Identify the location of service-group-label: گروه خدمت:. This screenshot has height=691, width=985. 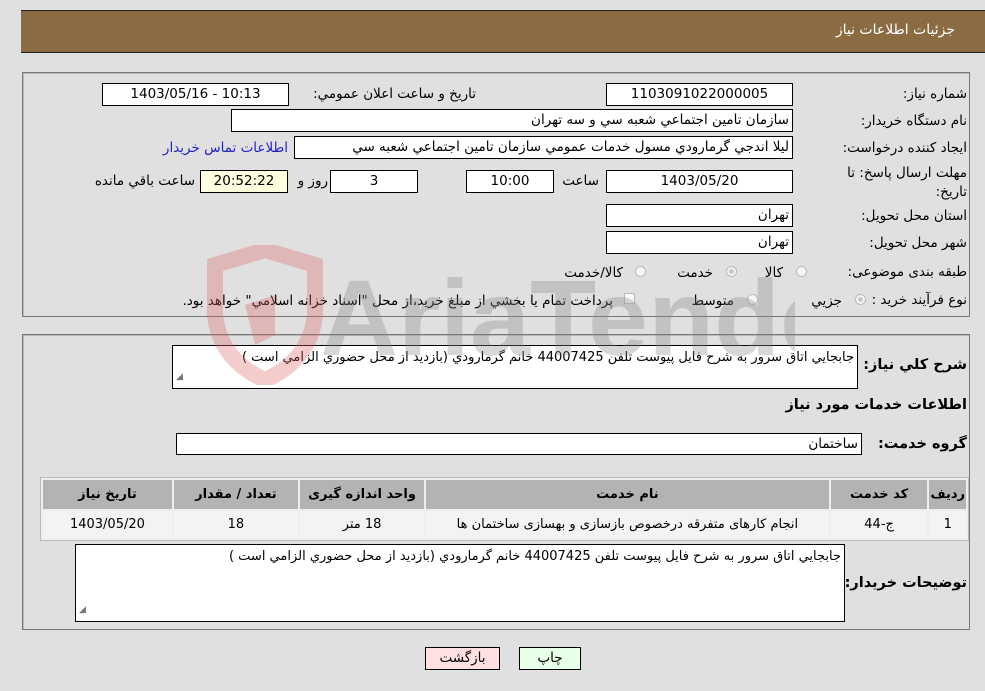
(922, 444).